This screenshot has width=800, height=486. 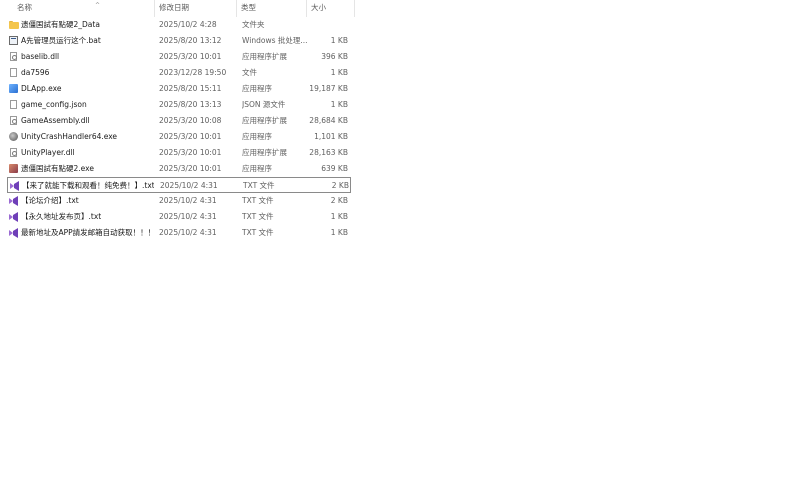 I want to click on file-name: 遗僵国試有點硬2.exe, so click(x=57, y=168).